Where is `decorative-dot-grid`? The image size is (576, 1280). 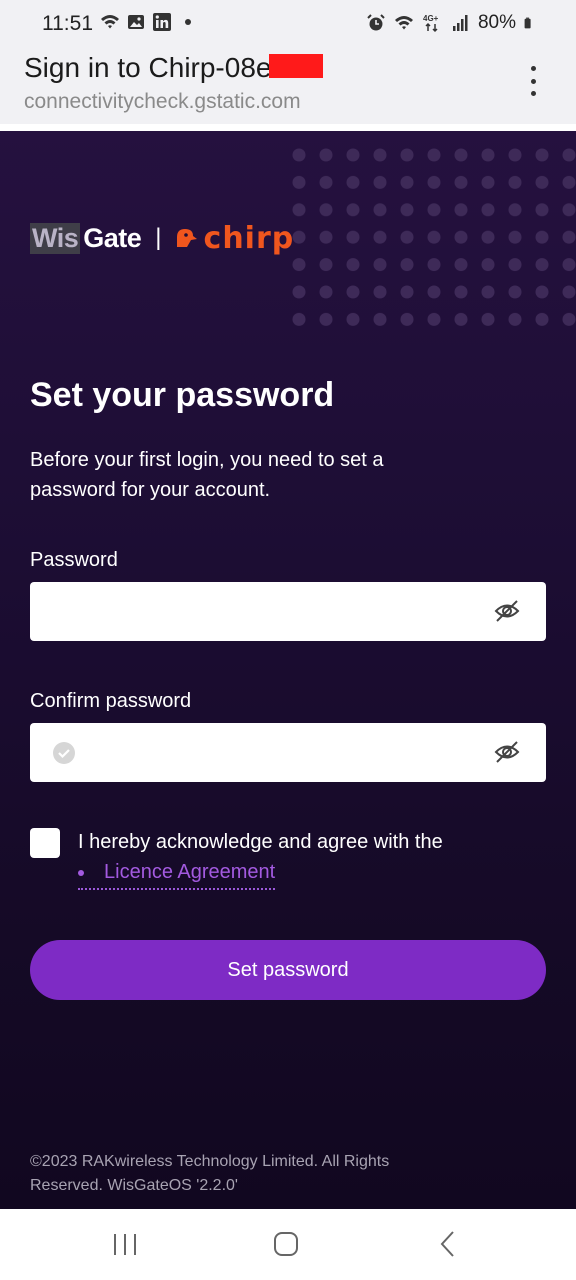 decorative-dot-grid is located at coordinates (434, 241).